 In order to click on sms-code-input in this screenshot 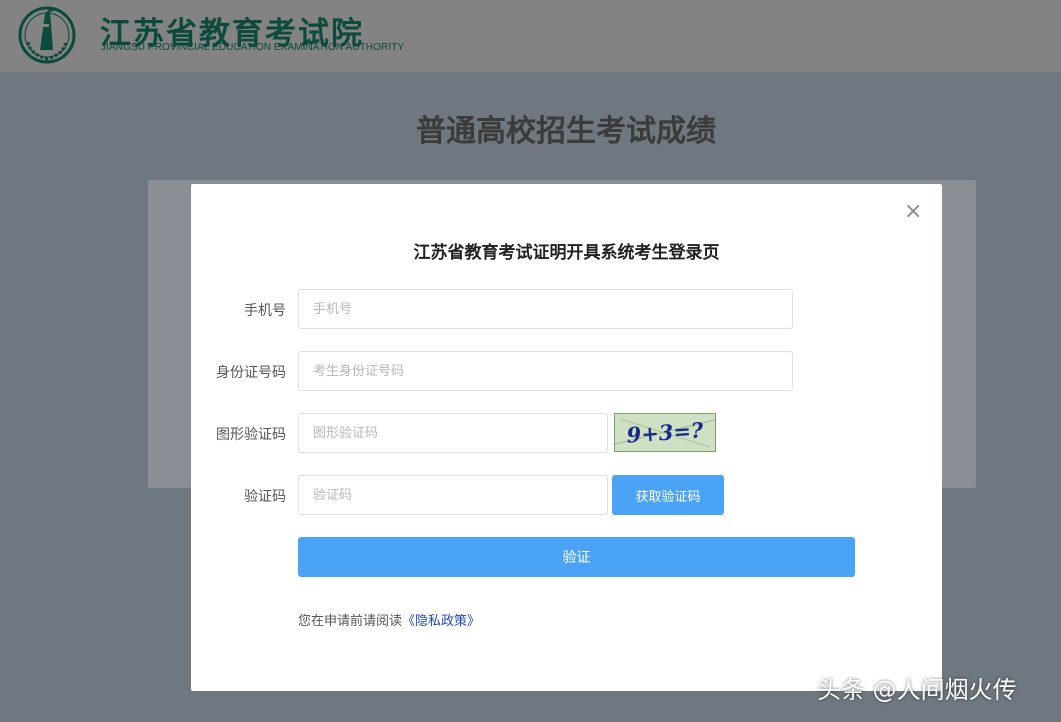, I will do `click(453, 495)`.